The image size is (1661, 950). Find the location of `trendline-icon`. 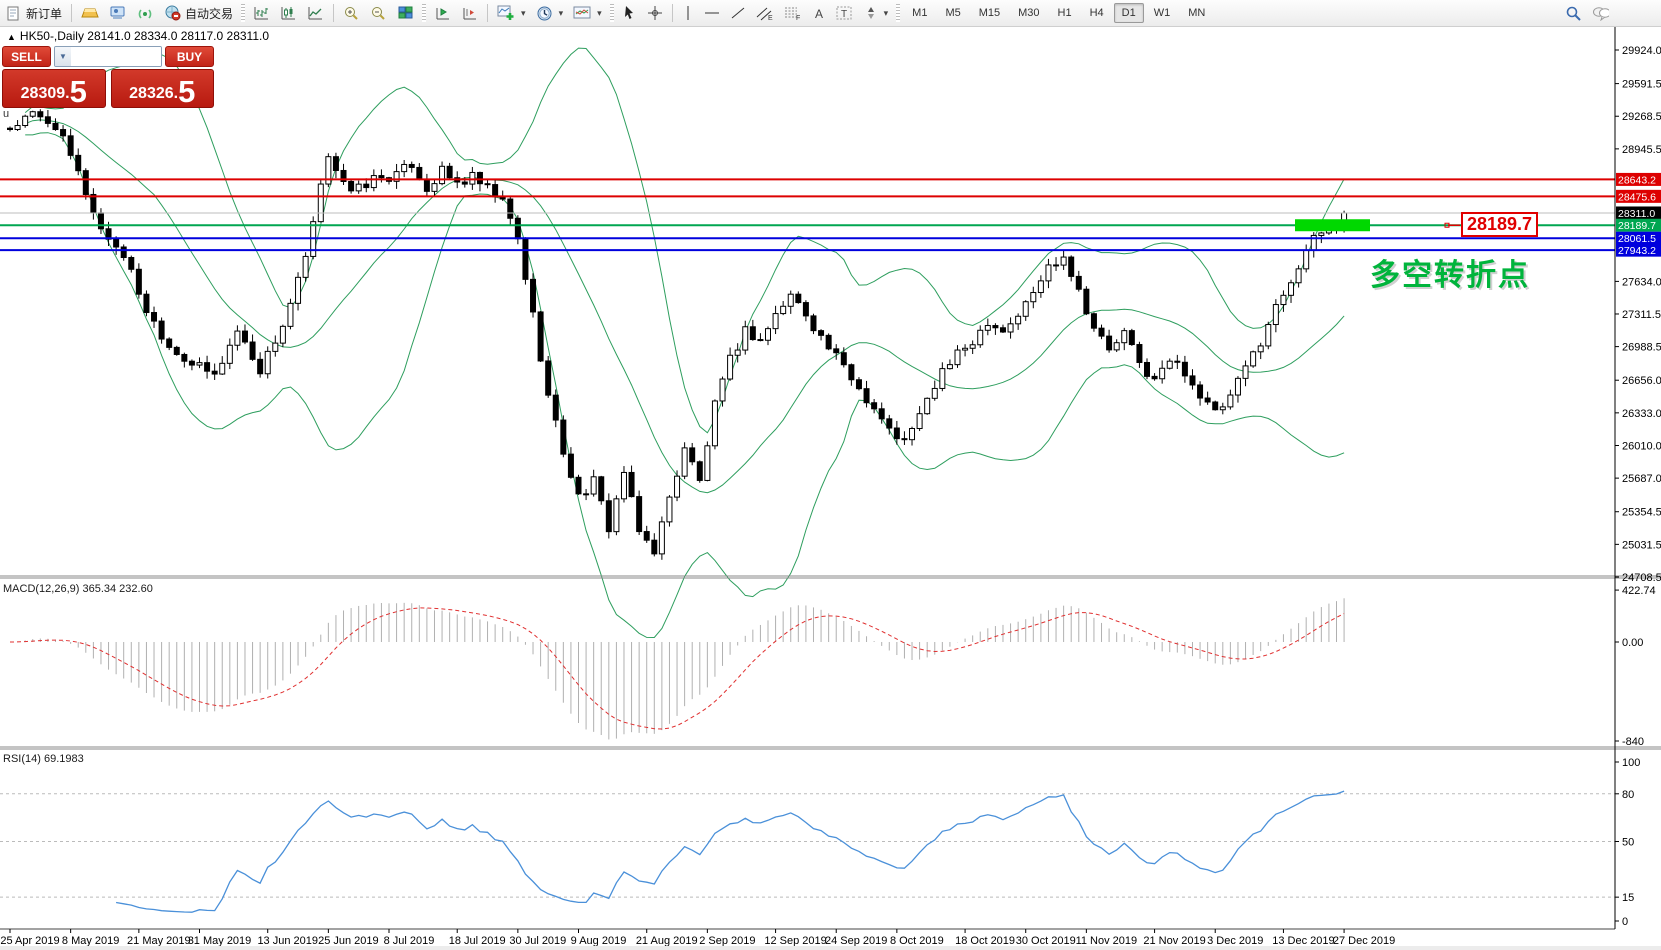

trendline-icon is located at coordinates (738, 13).